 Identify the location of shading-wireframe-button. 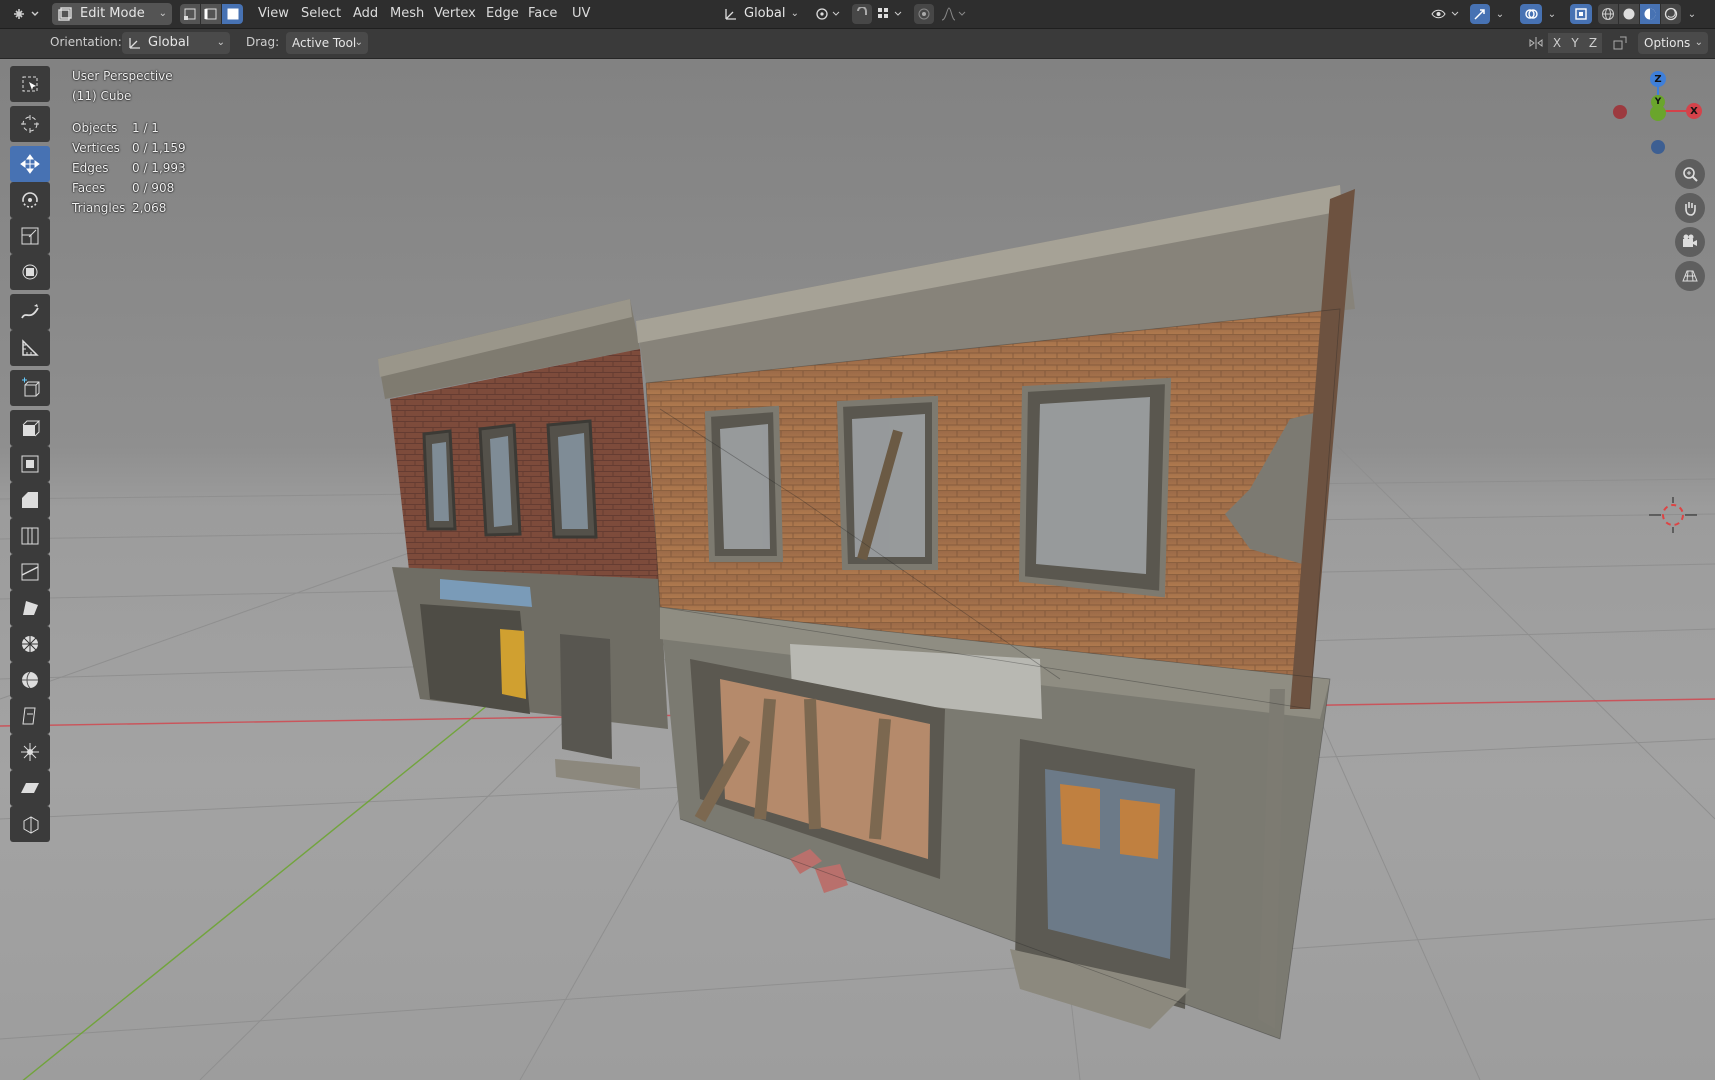
(1608, 14).